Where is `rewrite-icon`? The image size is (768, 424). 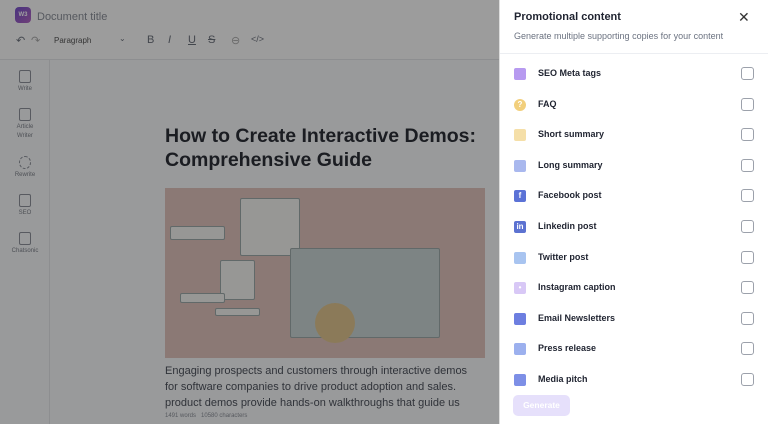
rewrite-icon is located at coordinates (25, 162).